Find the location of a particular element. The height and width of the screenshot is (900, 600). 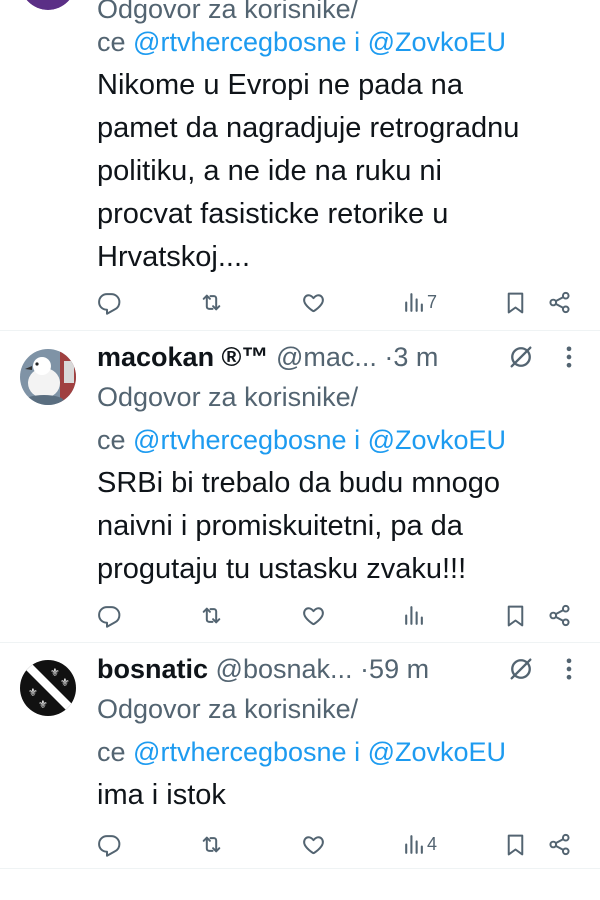

action-bar: 4 is located at coordinates (300, 844).